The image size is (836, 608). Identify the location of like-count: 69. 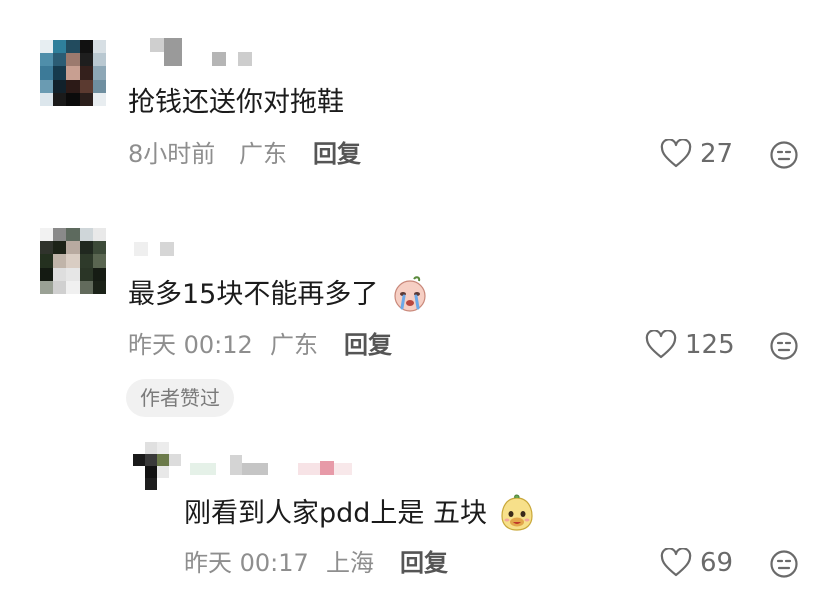
(717, 563).